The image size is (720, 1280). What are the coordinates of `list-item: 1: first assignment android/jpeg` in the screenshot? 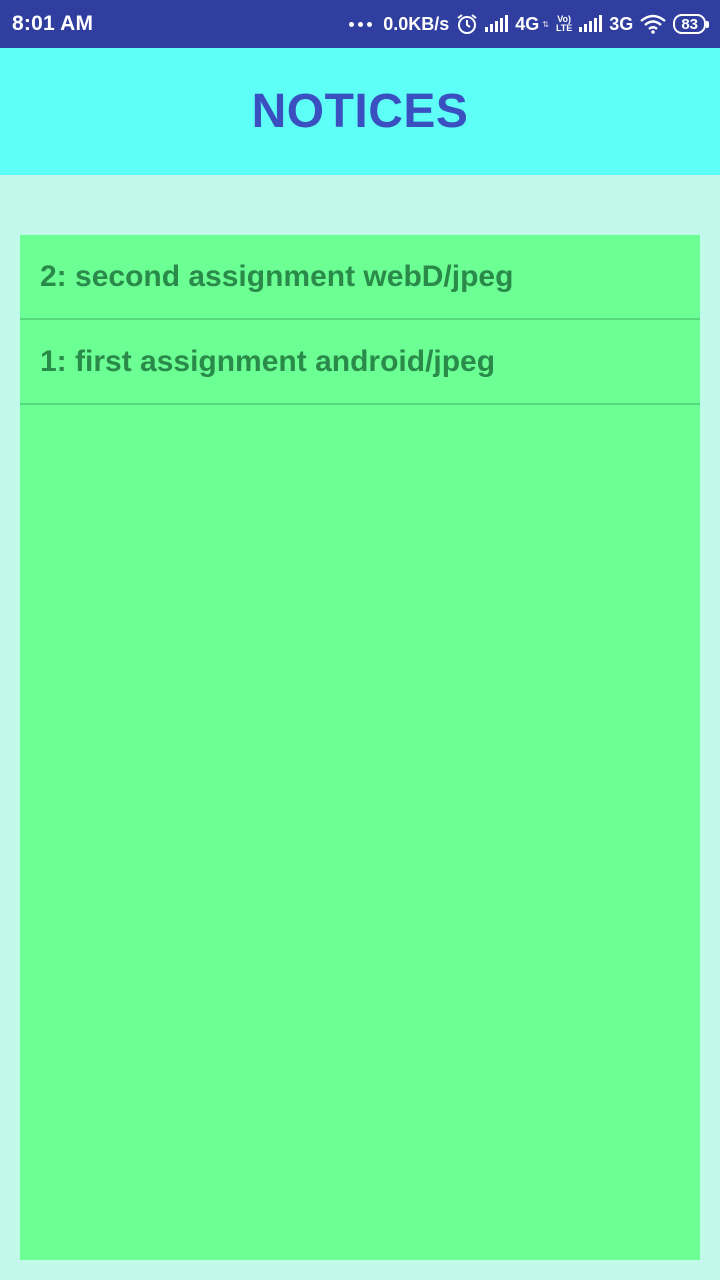 It's located at (360, 362).